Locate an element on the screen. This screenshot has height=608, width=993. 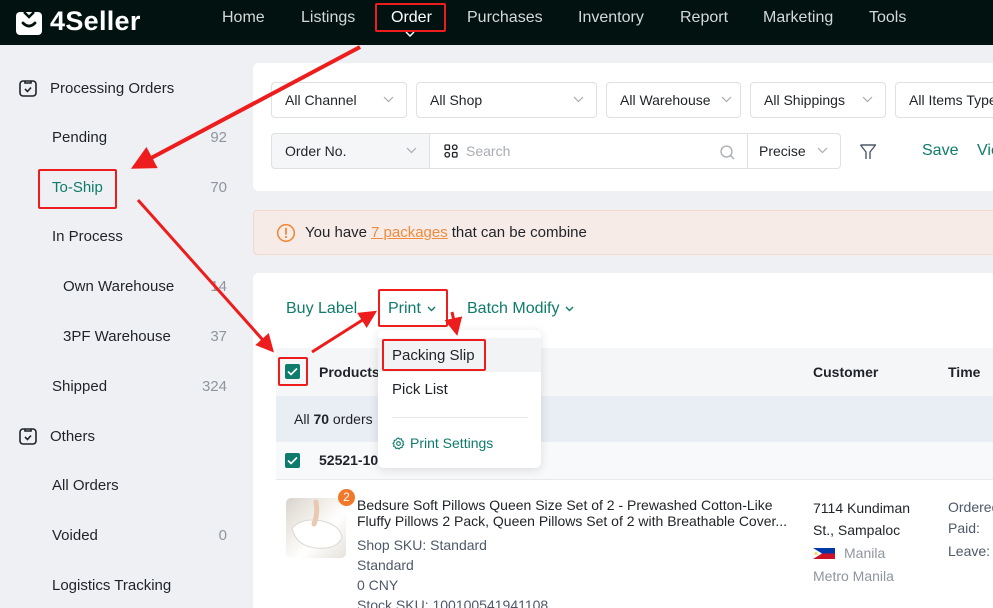
sidebar-item-voided: Voided 0 is located at coordinates (139, 535).